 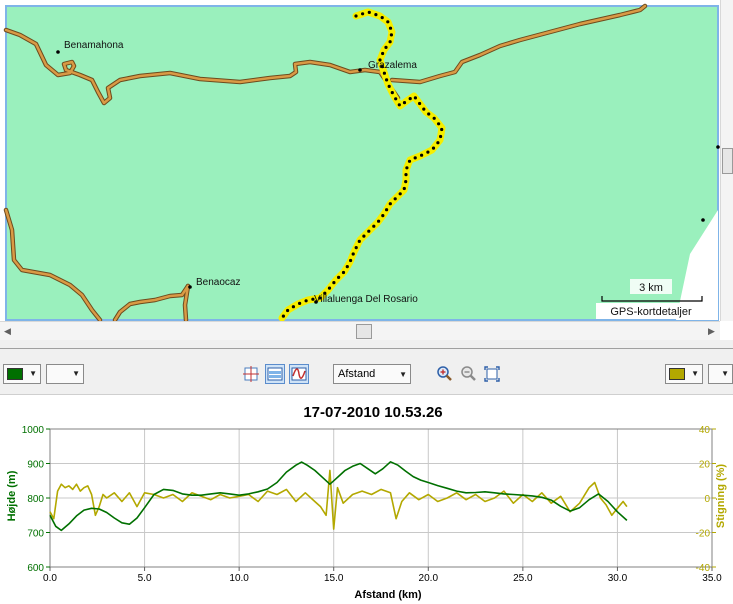 I want to click on y2-tick-label: 40, so click(x=705, y=430).